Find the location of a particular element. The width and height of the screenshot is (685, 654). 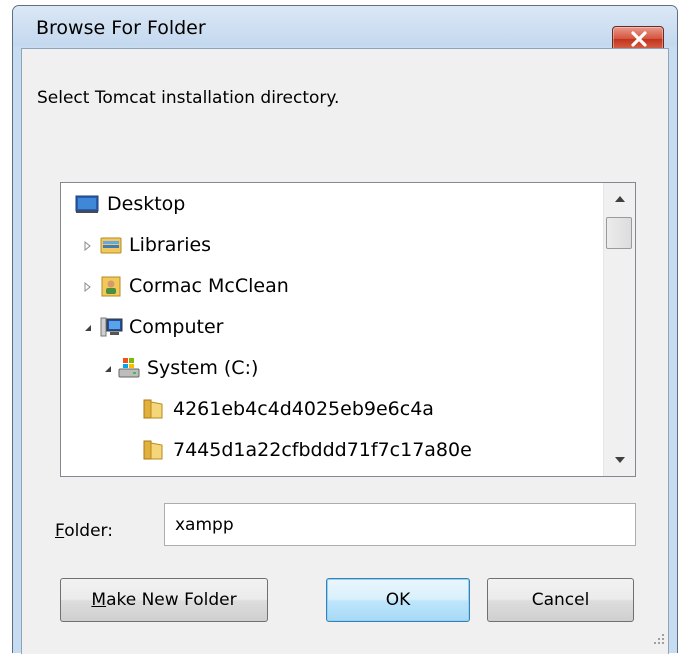

make-new-folder-button: Make New Folder is located at coordinates (164, 600).